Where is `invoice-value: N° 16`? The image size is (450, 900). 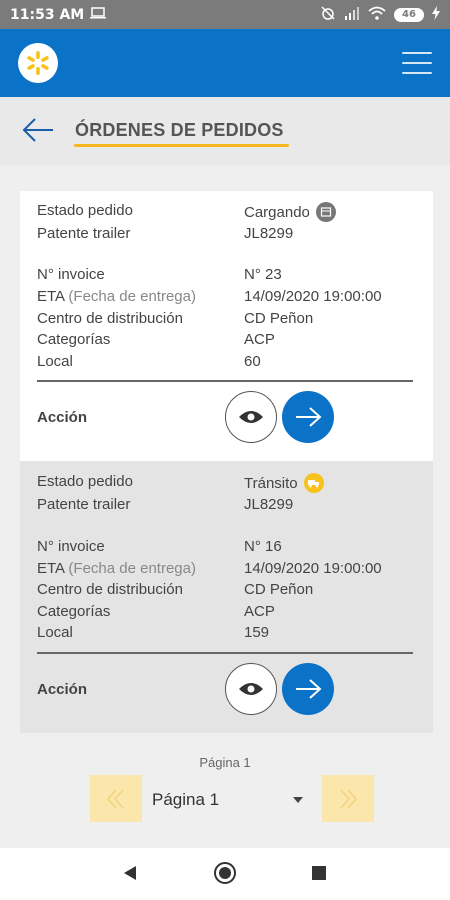
invoice-value: N° 16 is located at coordinates (263, 546).